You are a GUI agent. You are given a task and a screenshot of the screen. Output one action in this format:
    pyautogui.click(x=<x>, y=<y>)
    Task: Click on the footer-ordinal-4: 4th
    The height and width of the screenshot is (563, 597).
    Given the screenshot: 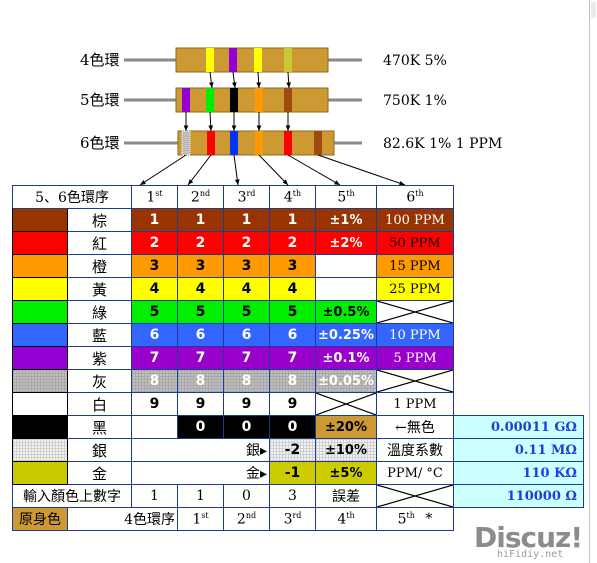 What is the action you would take?
    pyautogui.click(x=346, y=519)
    